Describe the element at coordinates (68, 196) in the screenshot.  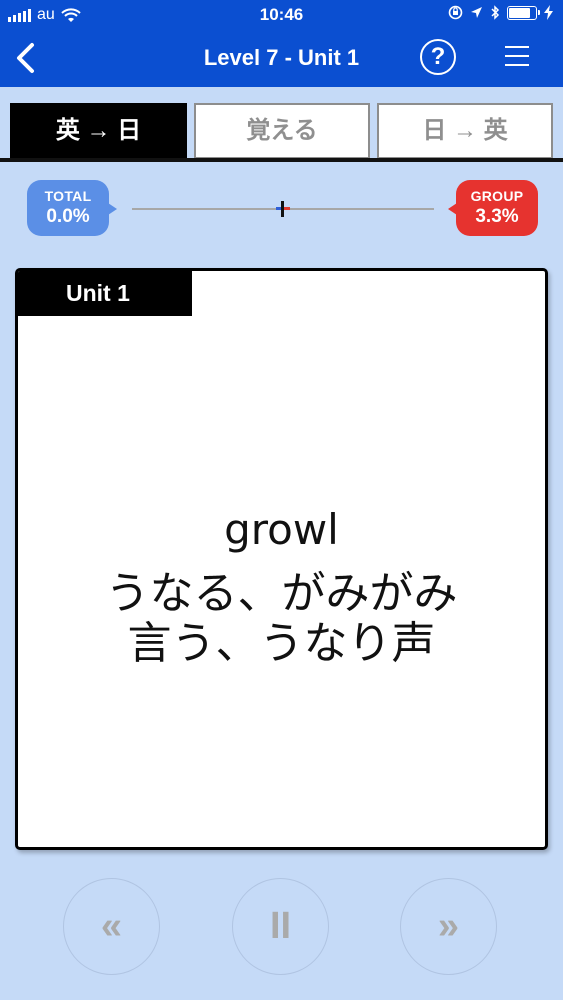
I see `total-label: TOTAL` at that location.